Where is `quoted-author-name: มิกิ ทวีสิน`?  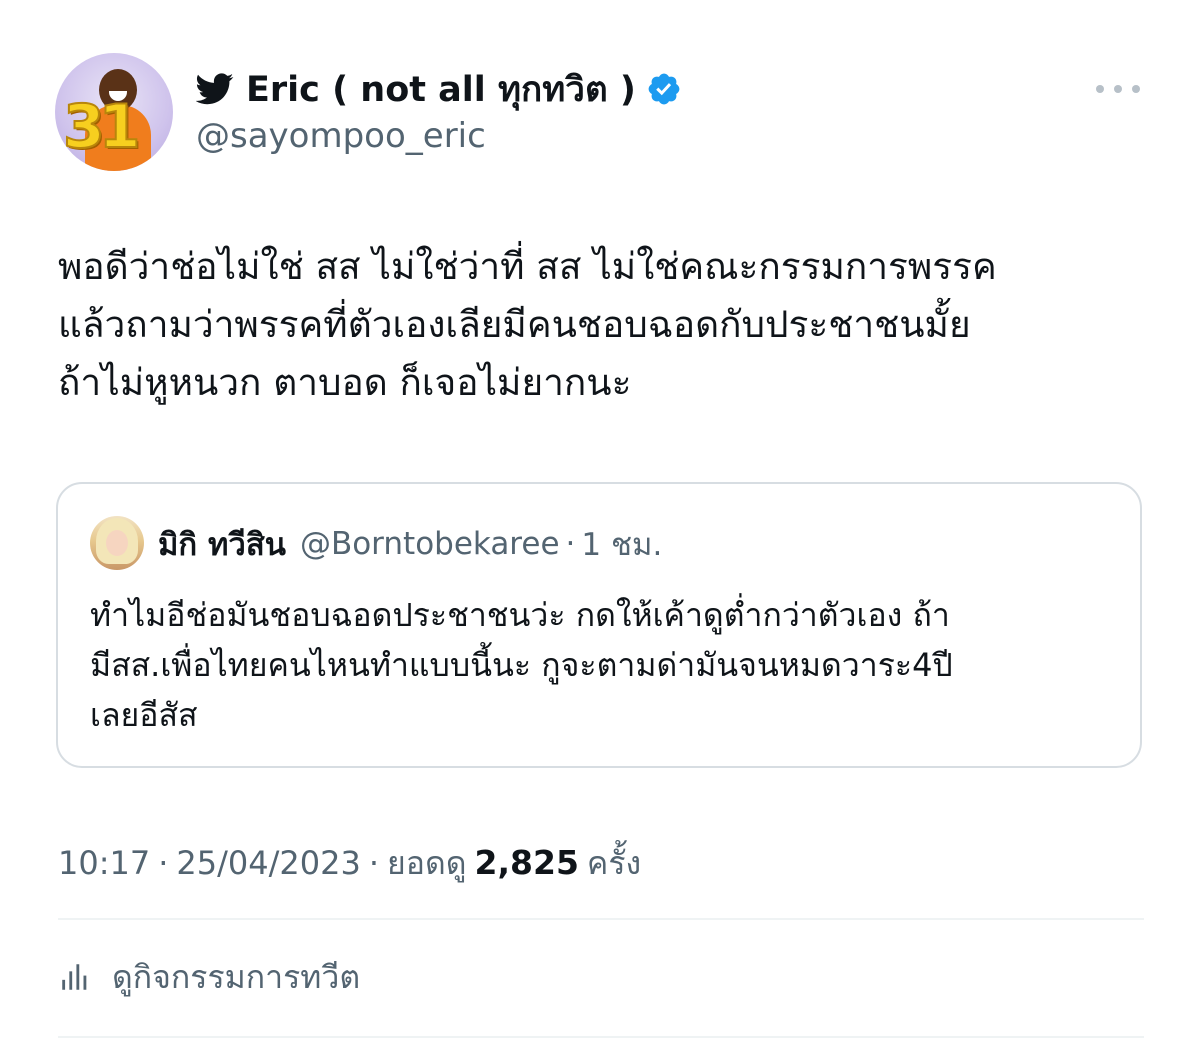 quoted-author-name: มิกิ ทวีสิน is located at coordinates (222, 544).